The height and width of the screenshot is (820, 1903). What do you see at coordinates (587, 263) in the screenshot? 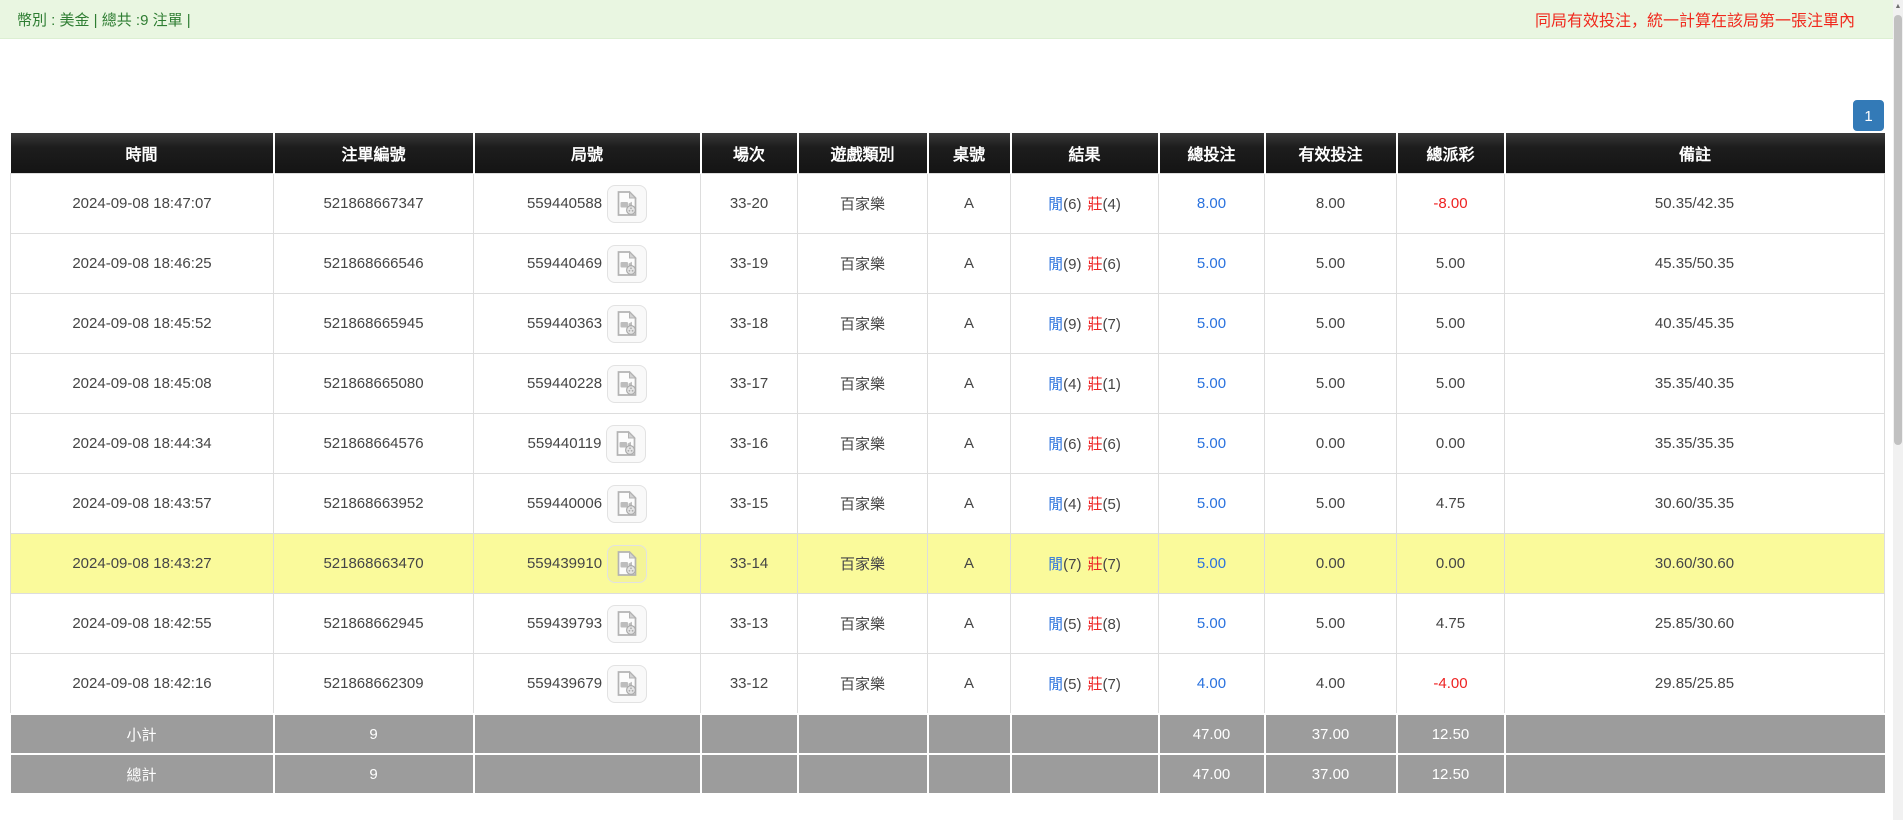
I see `cell-round: 559440469` at bounding box center [587, 263].